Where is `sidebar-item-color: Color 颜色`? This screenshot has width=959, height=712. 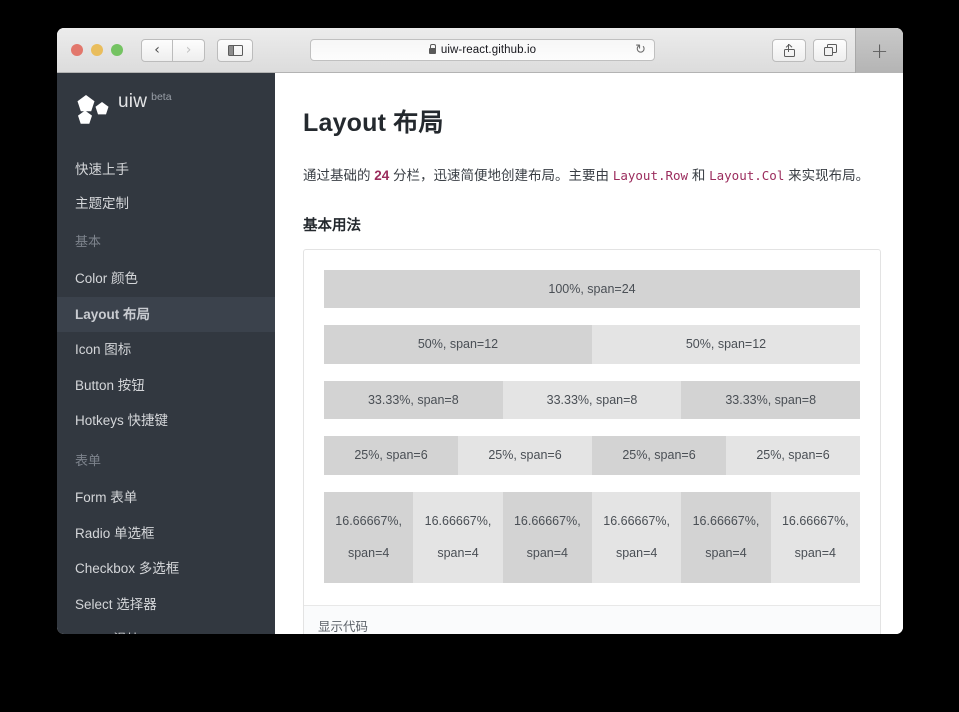 sidebar-item-color: Color 颜色 is located at coordinates (166, 279).